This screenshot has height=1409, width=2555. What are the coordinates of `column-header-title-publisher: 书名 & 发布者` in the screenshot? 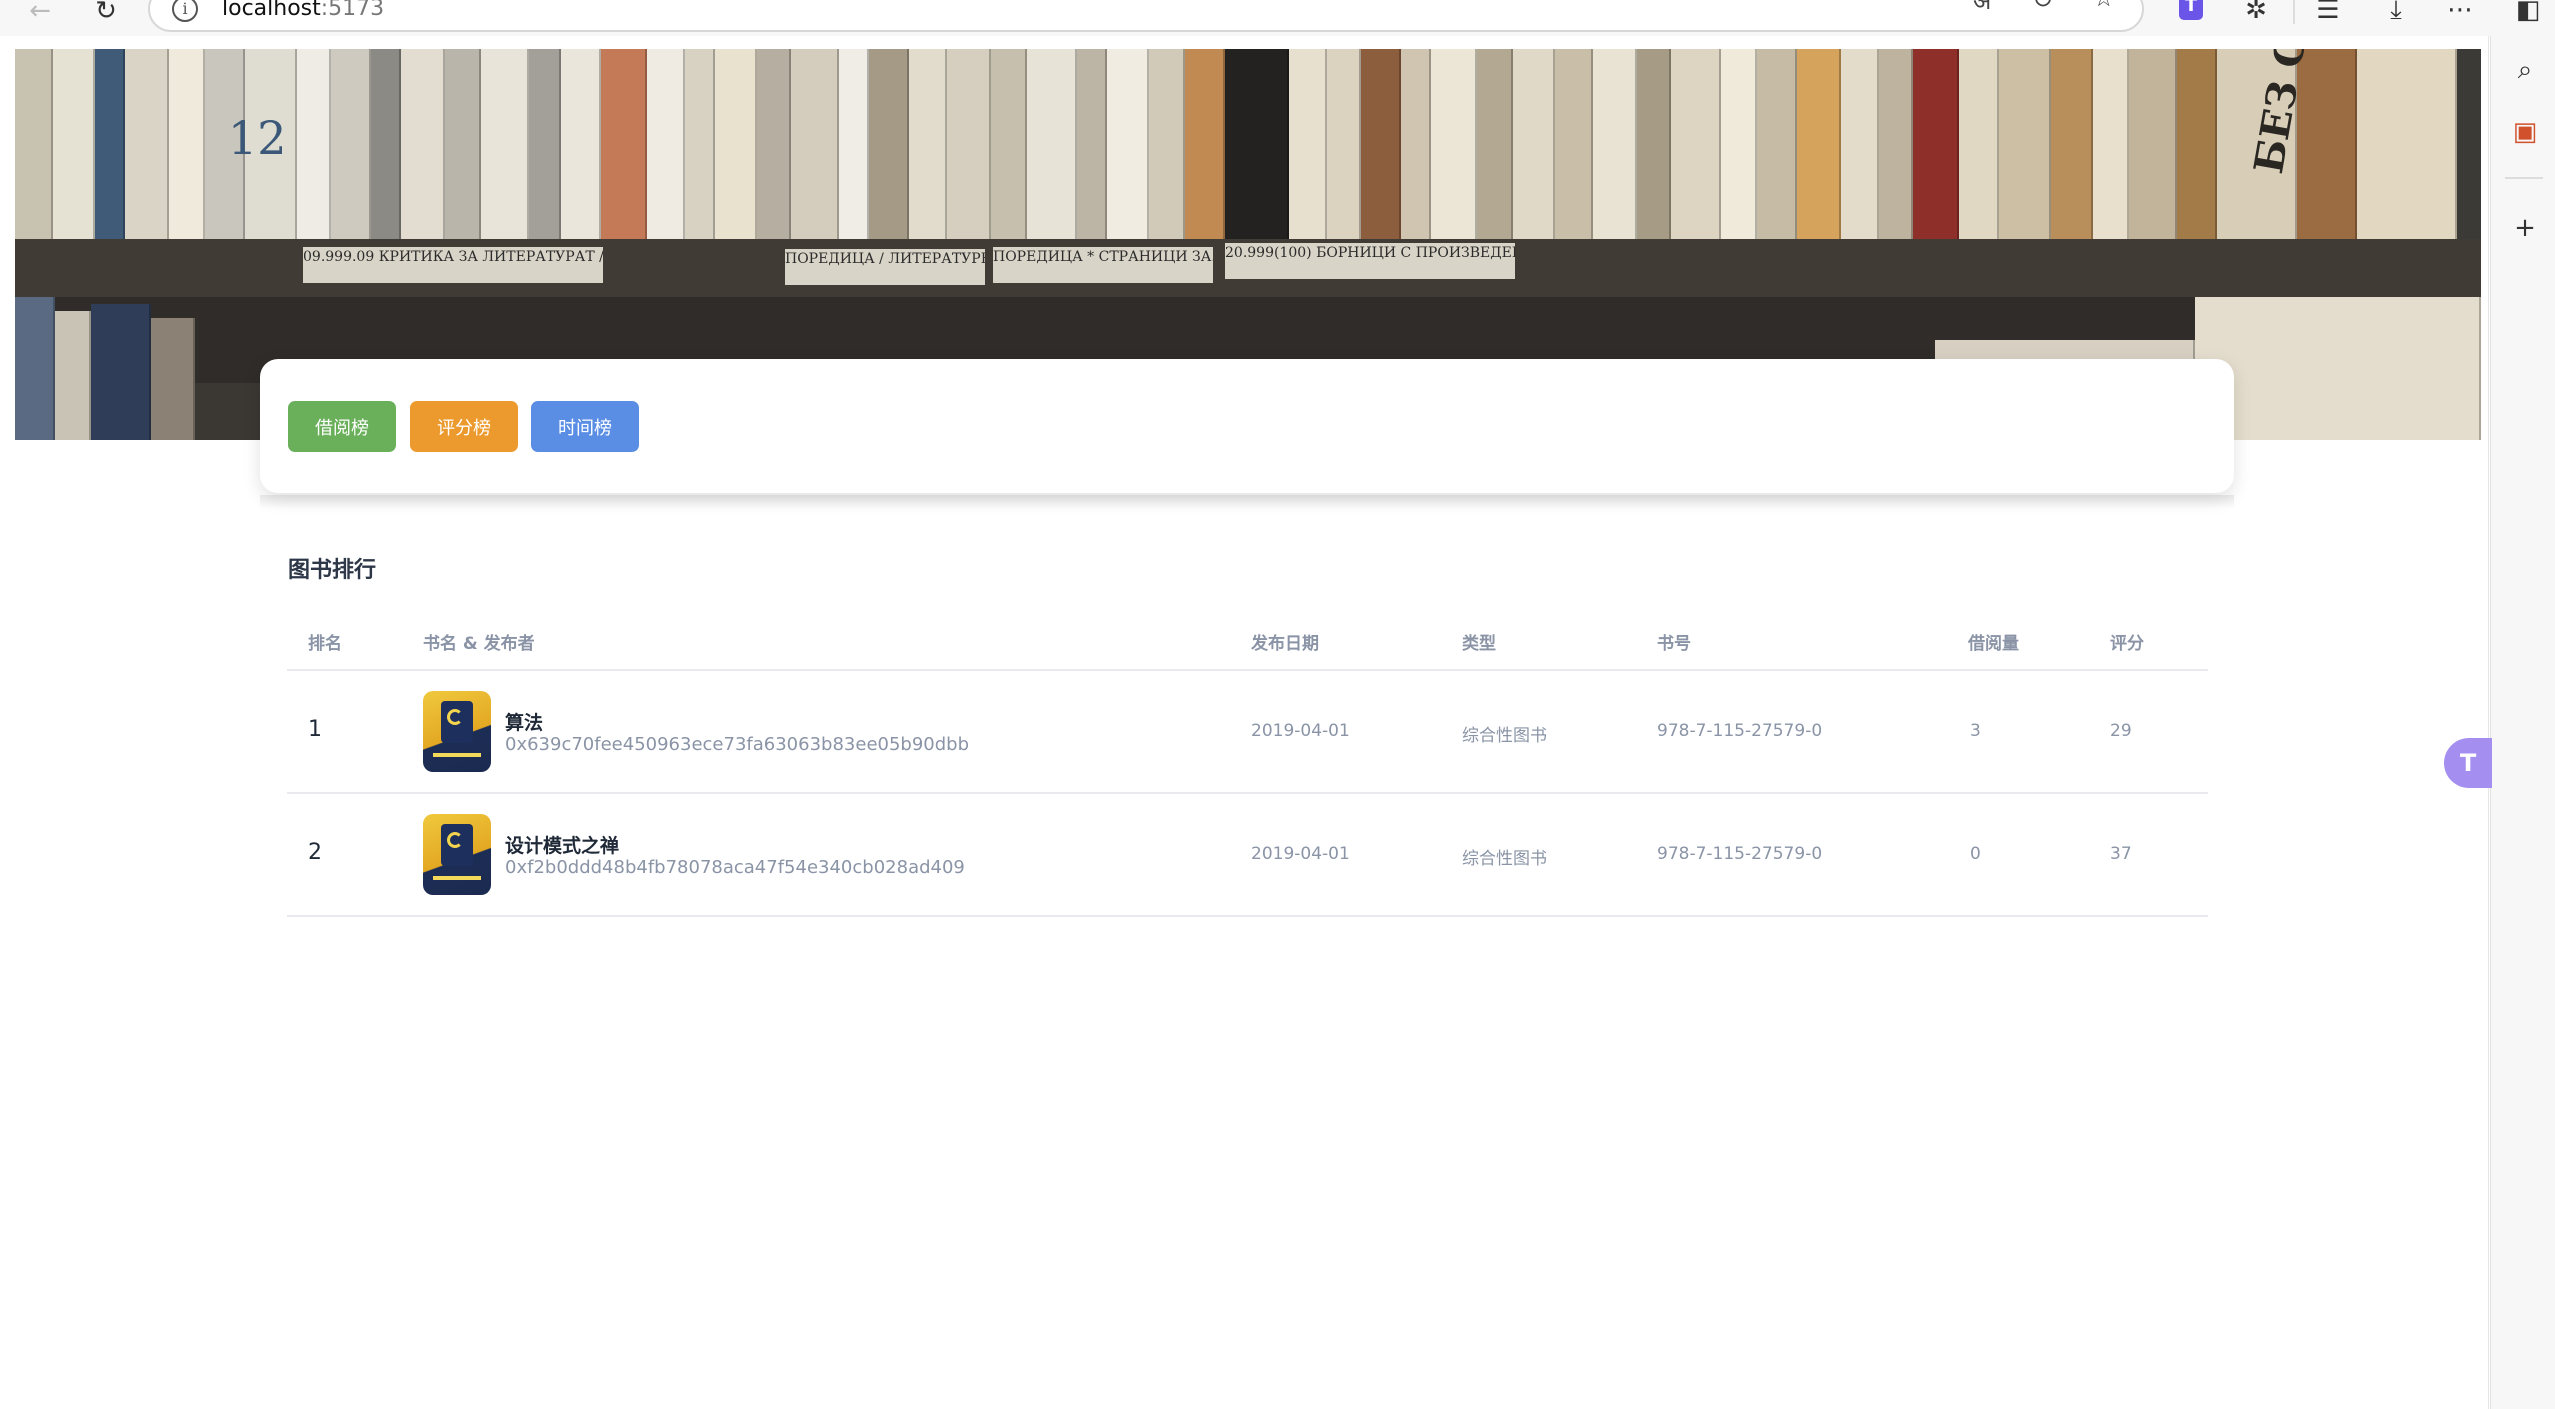 It's located at (479, 641).